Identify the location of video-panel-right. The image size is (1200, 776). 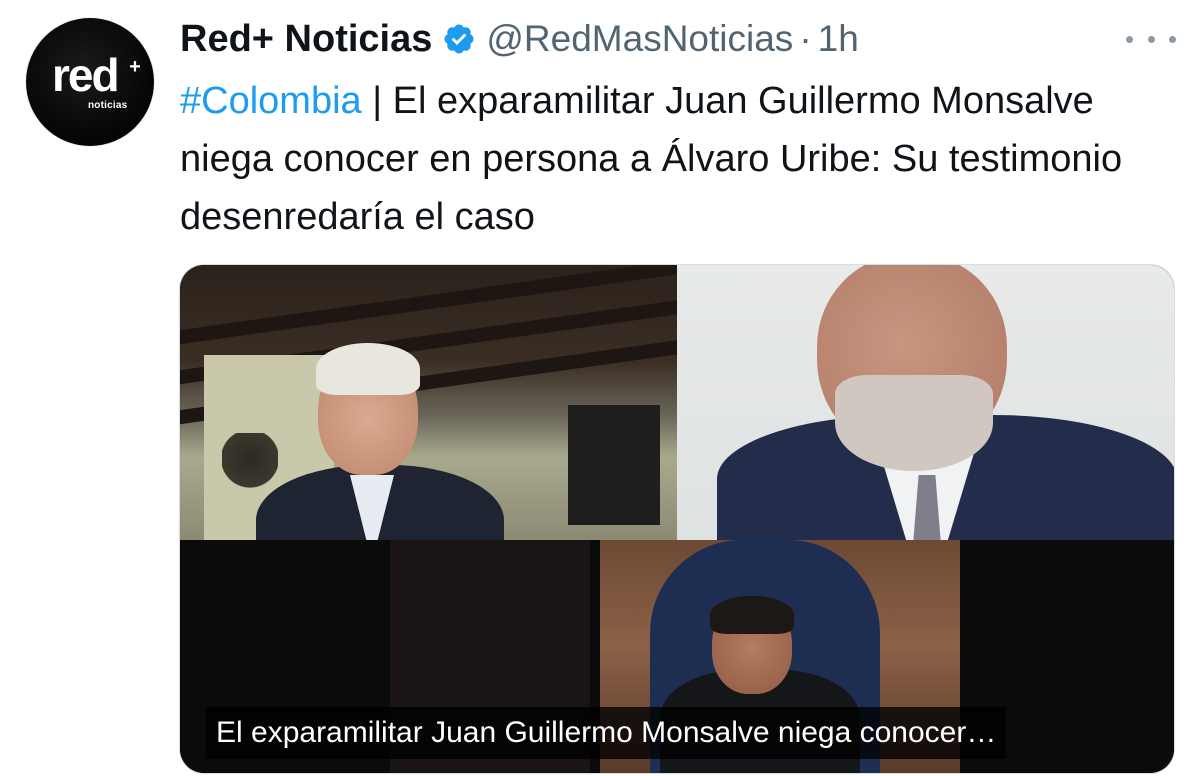
(925, 402).